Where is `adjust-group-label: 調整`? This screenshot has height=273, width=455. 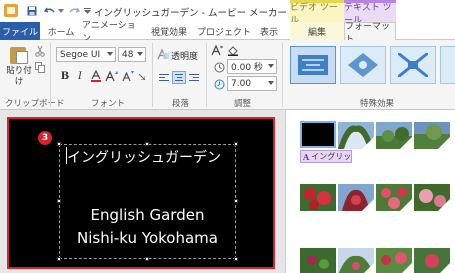
adjust-group-label: 調整 is located at coordinates (243, 104).